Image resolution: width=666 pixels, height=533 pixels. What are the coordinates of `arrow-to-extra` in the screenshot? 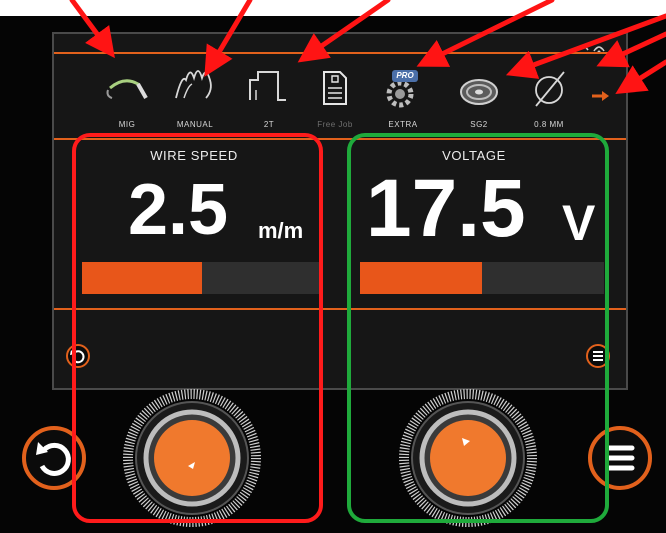 It's located at (485, 33).